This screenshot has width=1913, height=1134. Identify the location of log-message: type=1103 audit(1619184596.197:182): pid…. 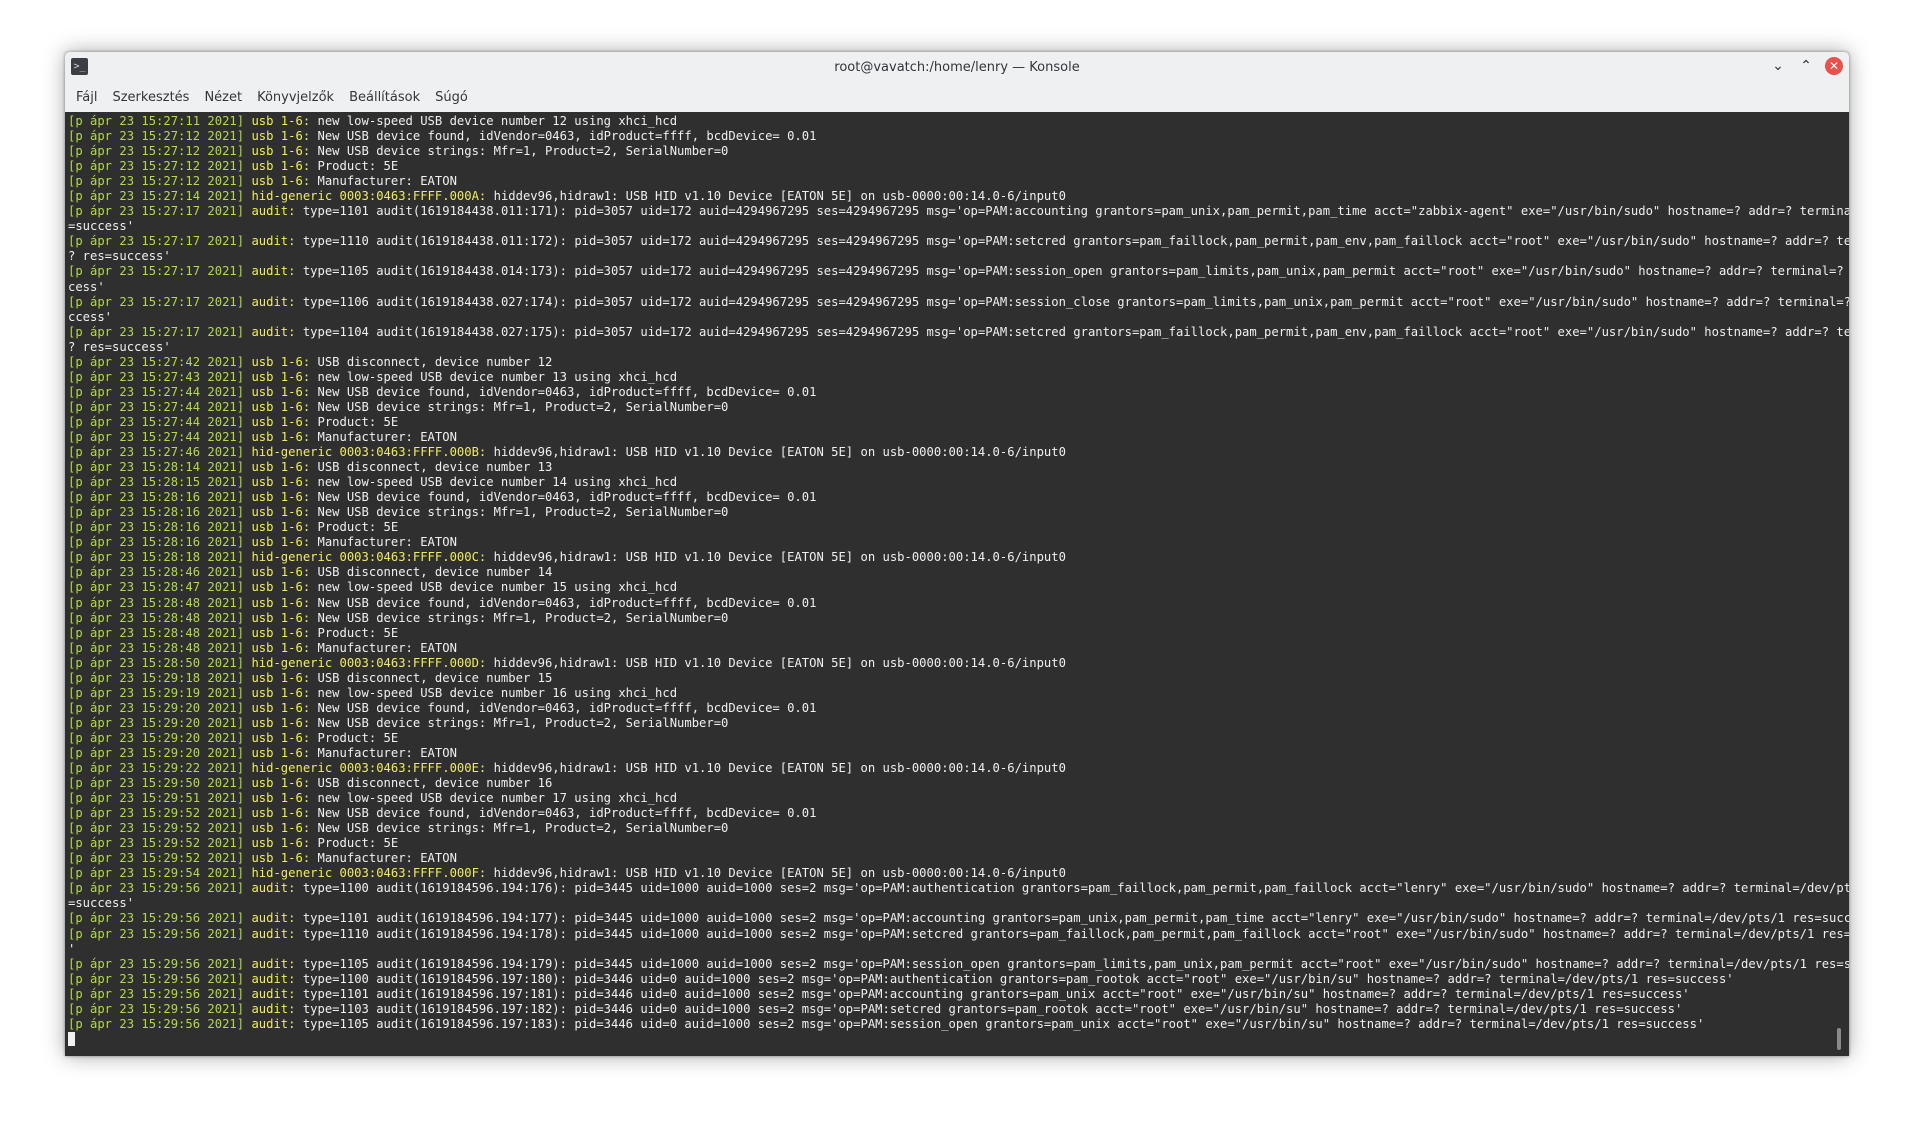
(992, 1008).